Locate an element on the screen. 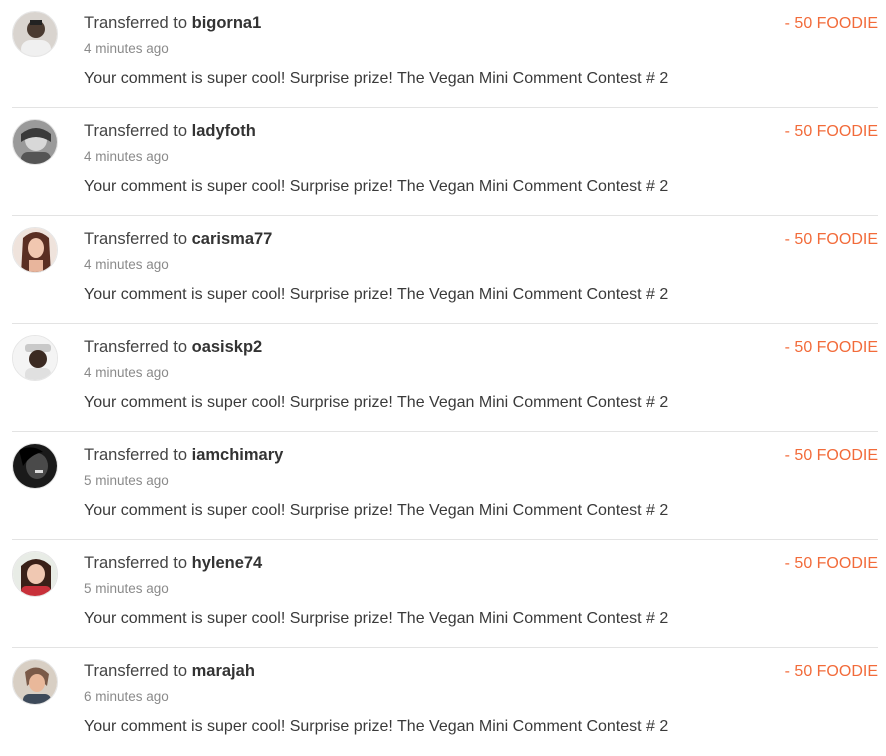  transfer-title: Transferred to ladyfoth is located at coordinates (170, 131).